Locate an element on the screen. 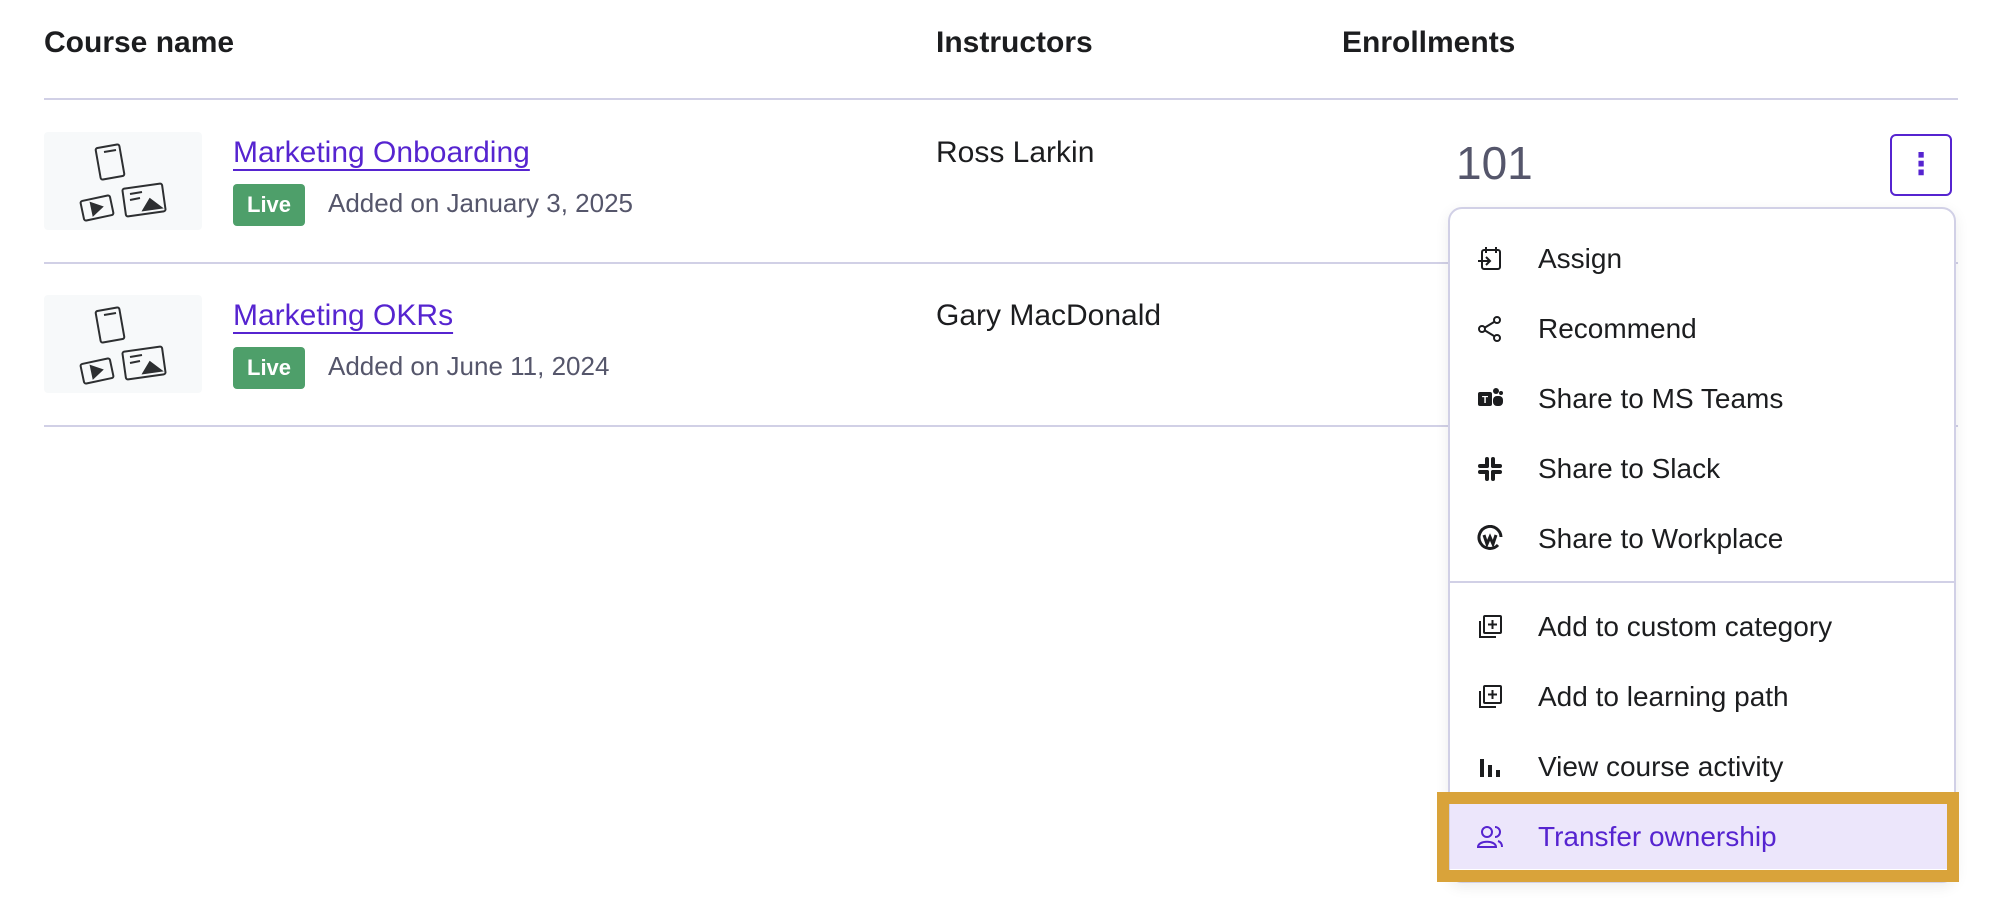  menu-item-add-learning-path: Add to learning path is located at coordinates (1702, 696).